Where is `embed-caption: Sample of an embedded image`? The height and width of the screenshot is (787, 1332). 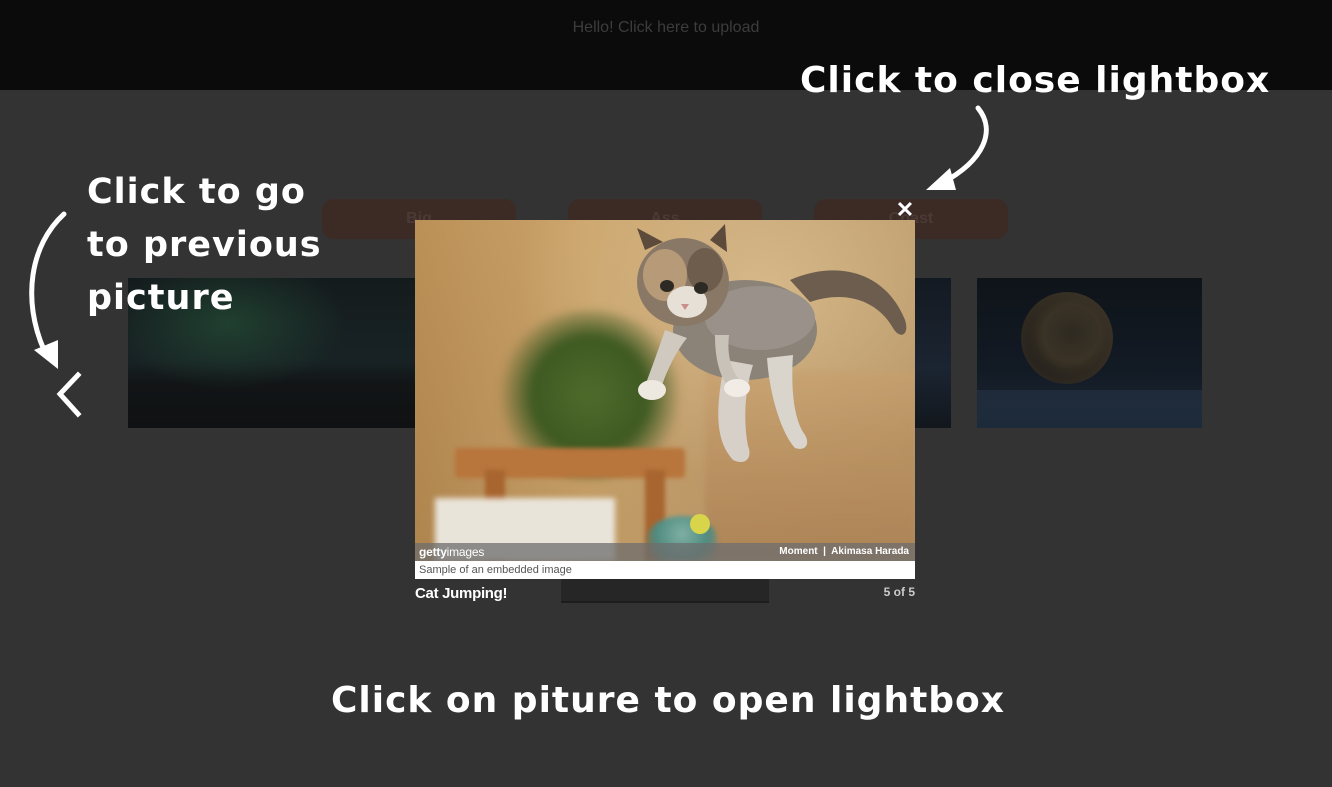 embed-caption: Sample of an embedded image is located at coordinates (665, 570).